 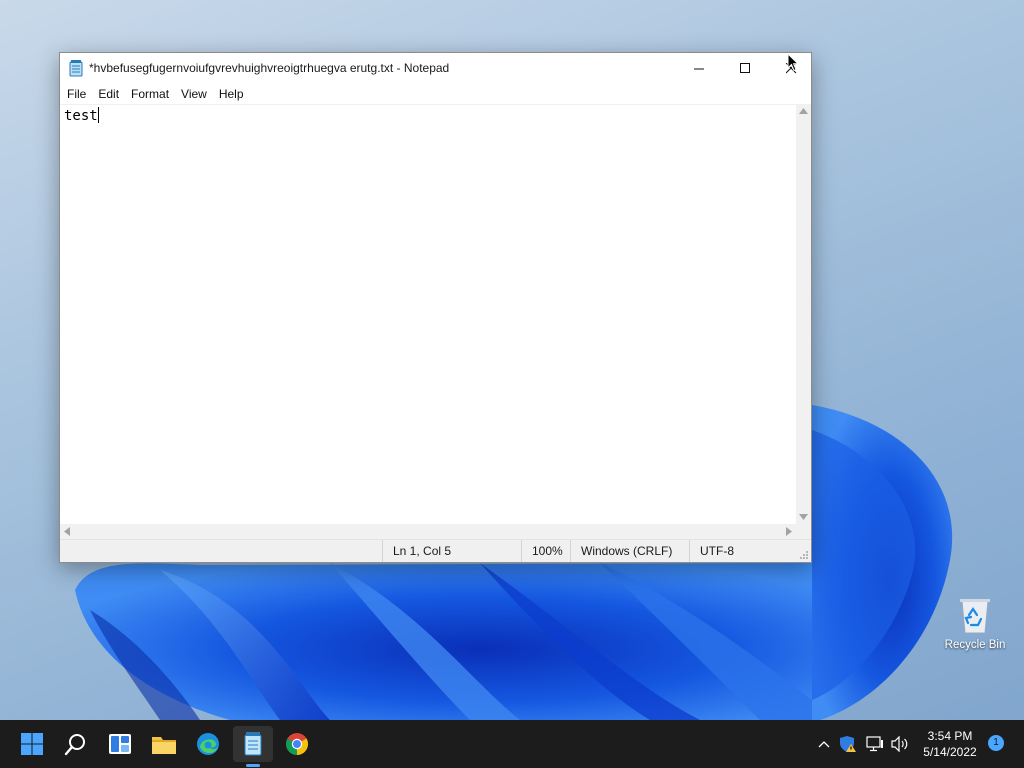 I want to click on chrome-icon, so click(x=297, y=744).